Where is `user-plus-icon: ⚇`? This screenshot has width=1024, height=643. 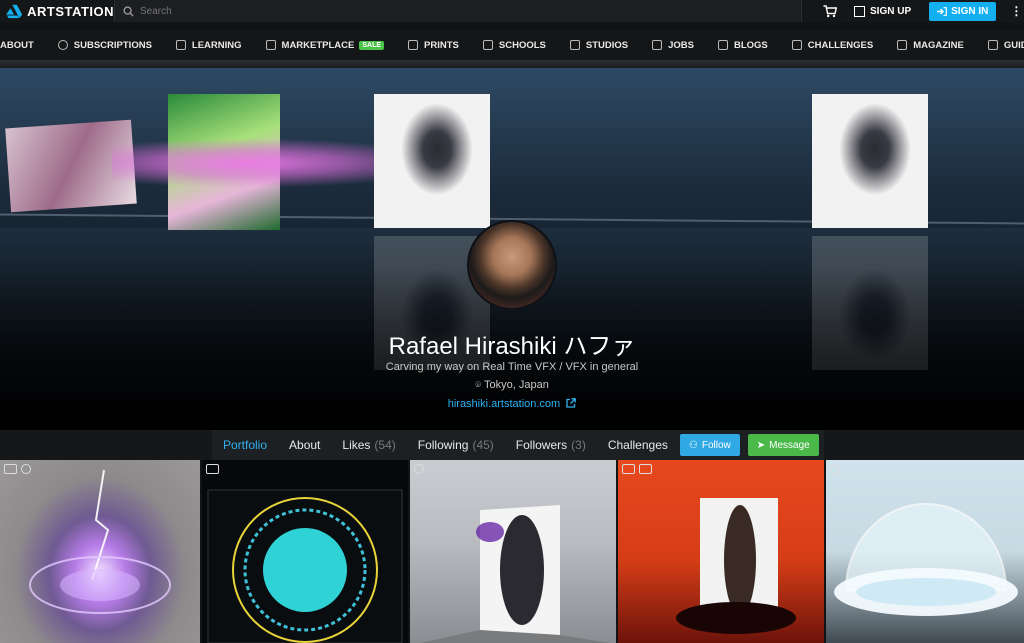 user-plus-icon: ⚇ is located at coordinates (693, 445).